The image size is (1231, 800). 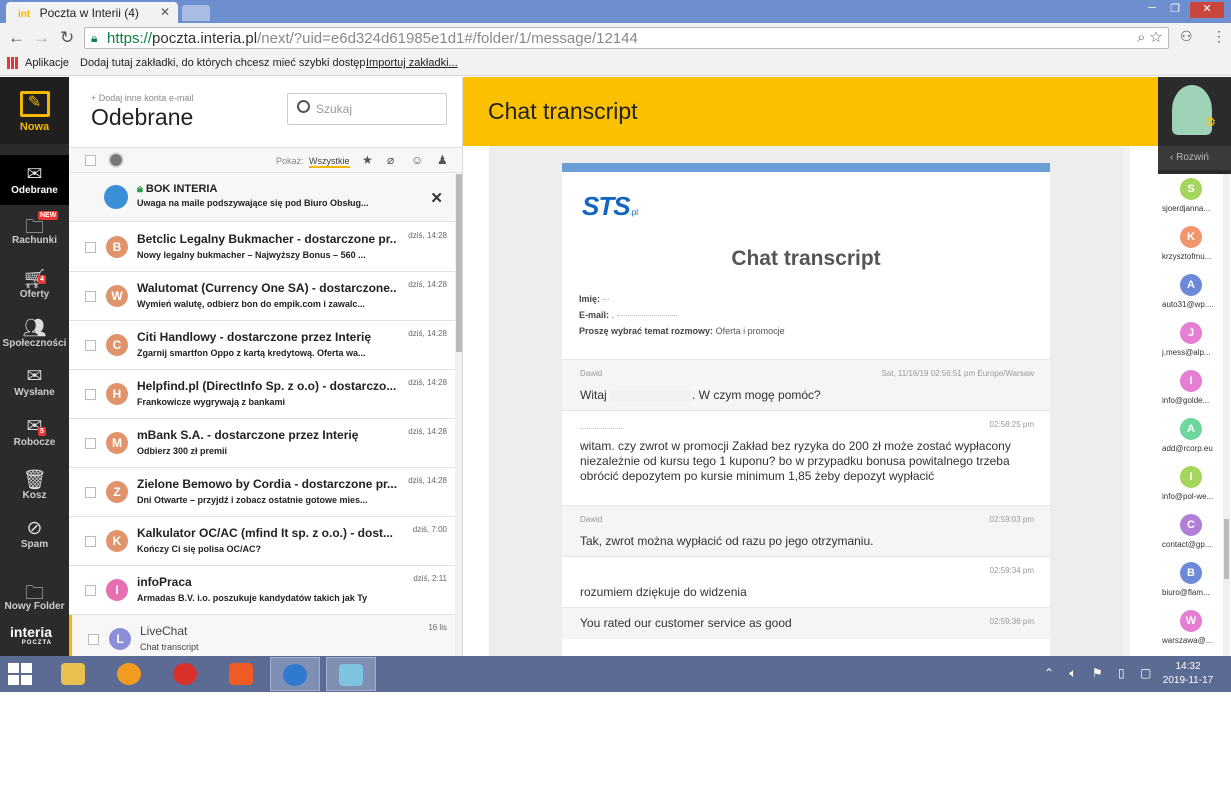 I want to click on nav-label: Spam, so click(x=34, y=544).